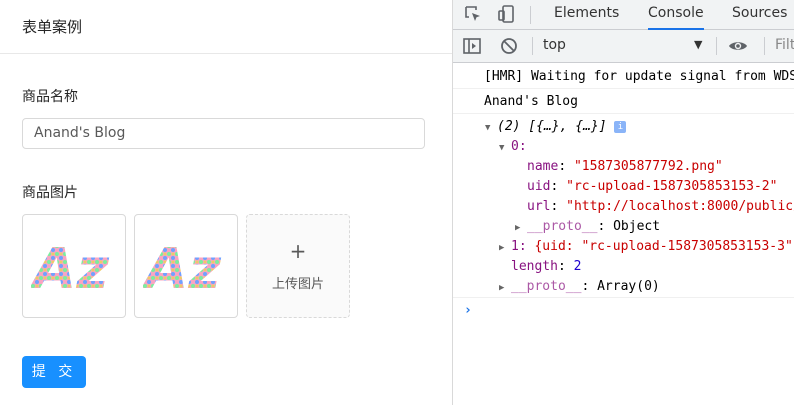 This screenshot has height=405, width=794. What do you see at coordinates (623, 297) in the screenshot?
I see `console-divider` at bounding box center [623, 297].